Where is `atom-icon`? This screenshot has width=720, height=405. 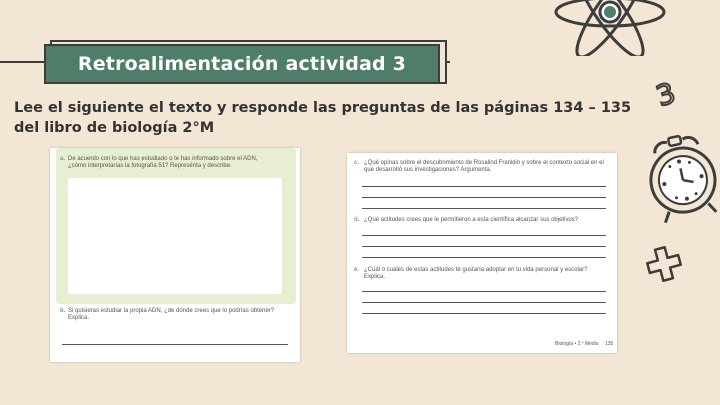 atom-icon is located at coordinates (610, 28).